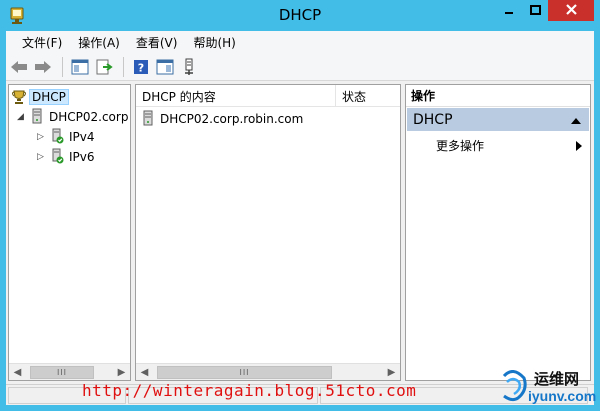 The image size is (600, 411). I want to click on minimize-button, so click(509, 10).